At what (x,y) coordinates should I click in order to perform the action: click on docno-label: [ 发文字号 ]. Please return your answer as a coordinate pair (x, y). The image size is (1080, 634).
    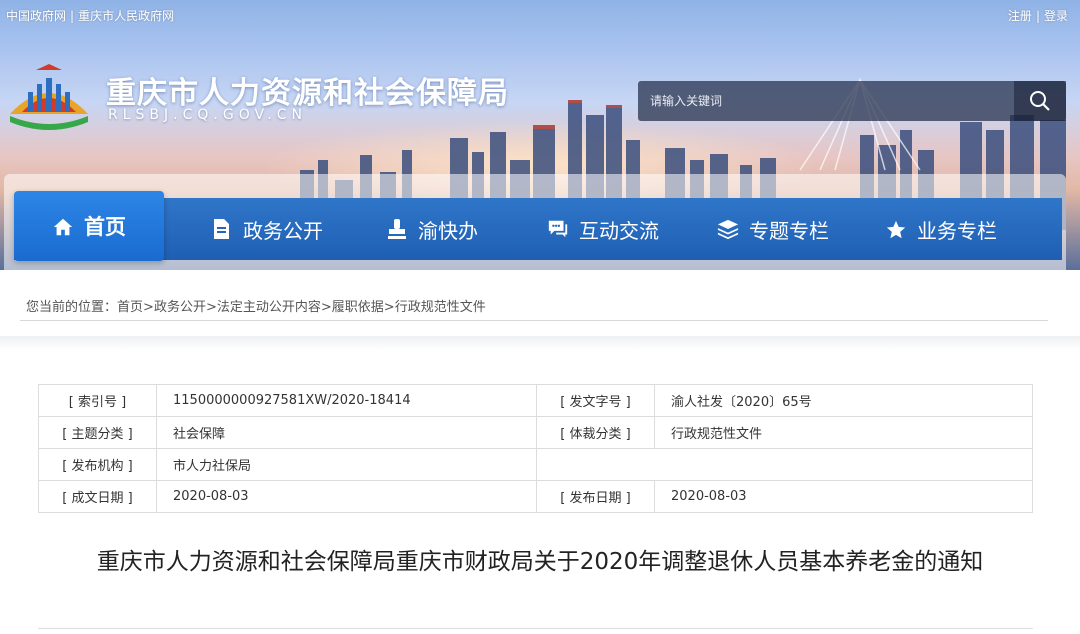
    Looking at the image, I should click on (595, 400).